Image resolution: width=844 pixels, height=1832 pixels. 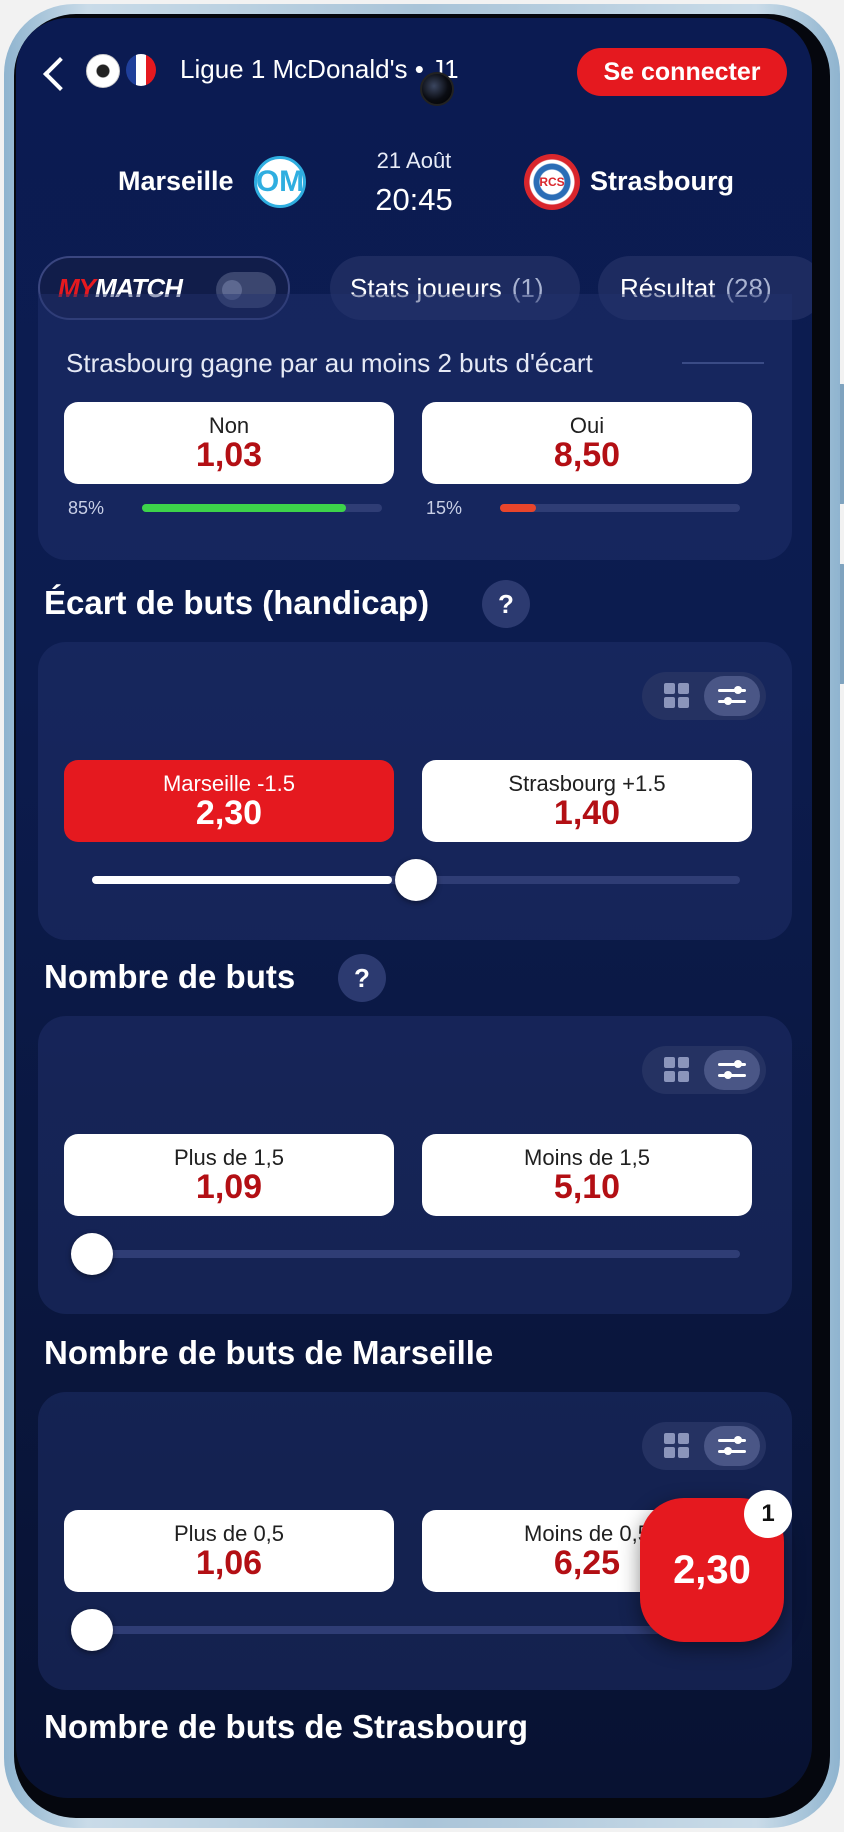 What do you see at coordinates (86, 508) in the screenshot?
I see `percent-label: 85%` at bounding box center [86, 508].